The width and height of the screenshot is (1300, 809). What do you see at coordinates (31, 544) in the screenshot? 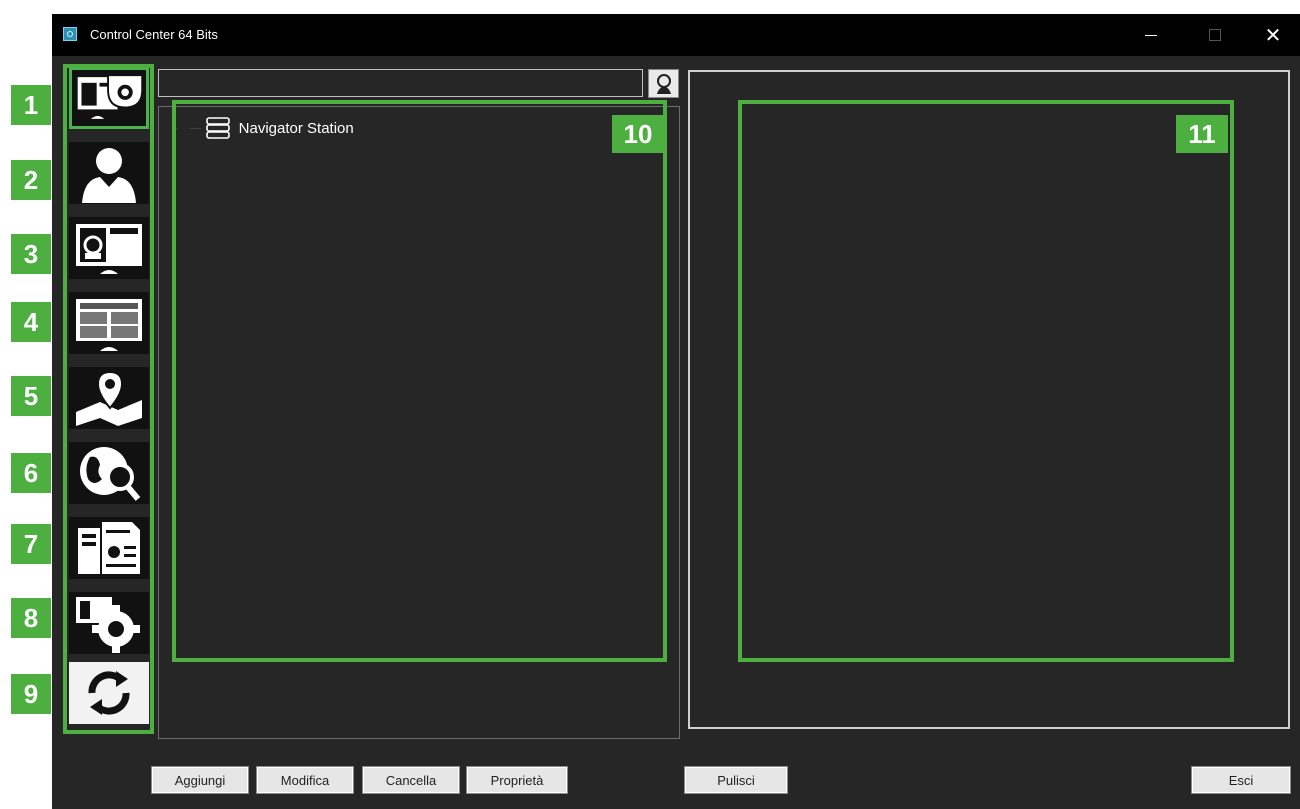
I see `callout-number-7: 7` at bounding box center [31, 544].